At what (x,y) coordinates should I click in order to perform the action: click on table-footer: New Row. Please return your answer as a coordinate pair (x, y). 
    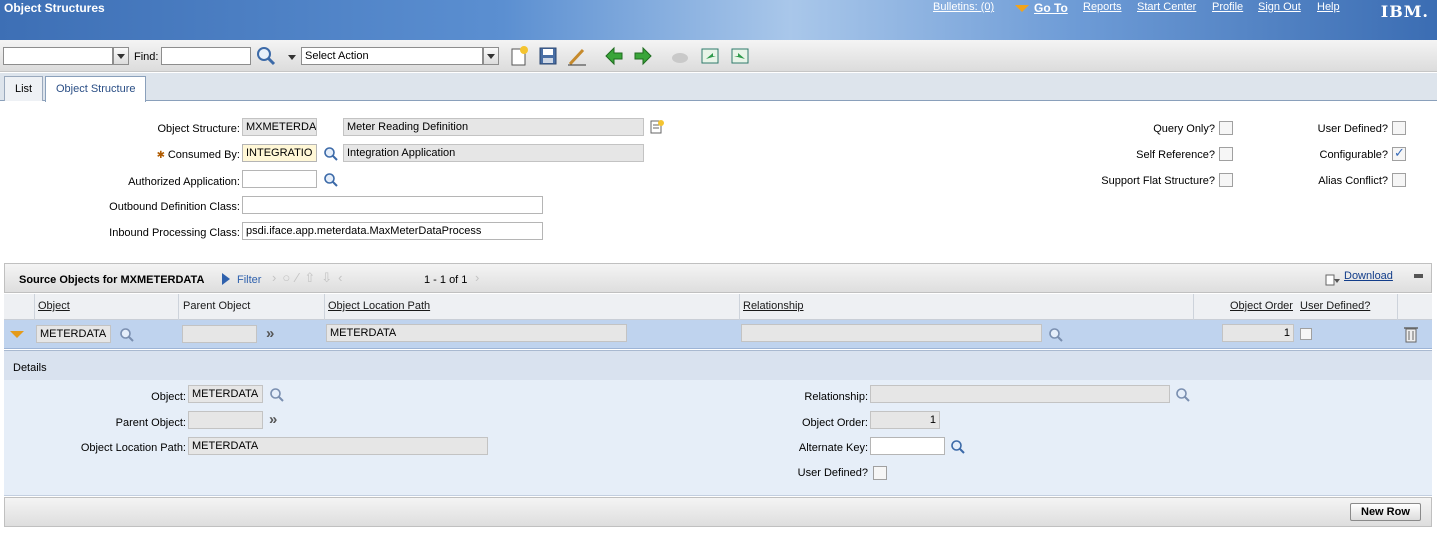
    Looking at the image, I should click on (718, 512).